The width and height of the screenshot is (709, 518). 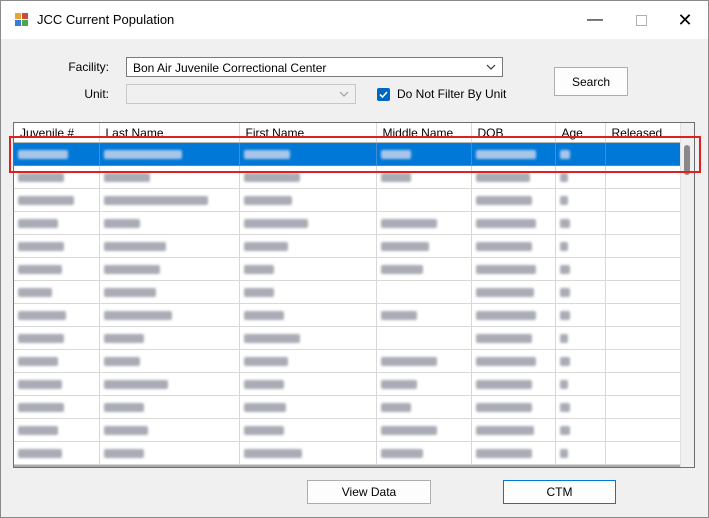 I want to click on facility-dropdown: Bon Air Juvenile Correctional Center, so click(x=314, y=67).